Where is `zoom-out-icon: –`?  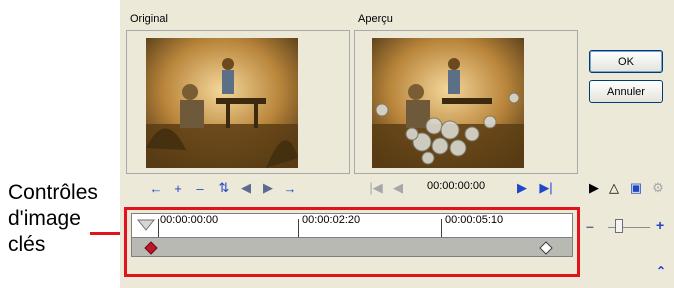
zoom-out-icon: – is located at coordinates (590, 226).